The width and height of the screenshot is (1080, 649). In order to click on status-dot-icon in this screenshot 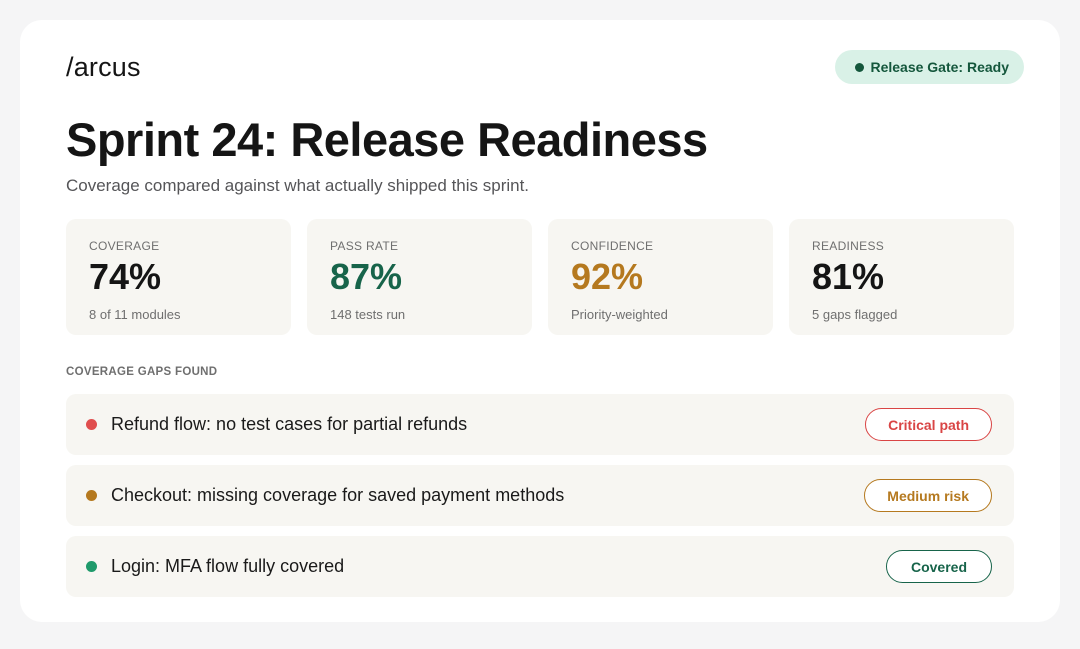, I will do `click(860, 67)`.